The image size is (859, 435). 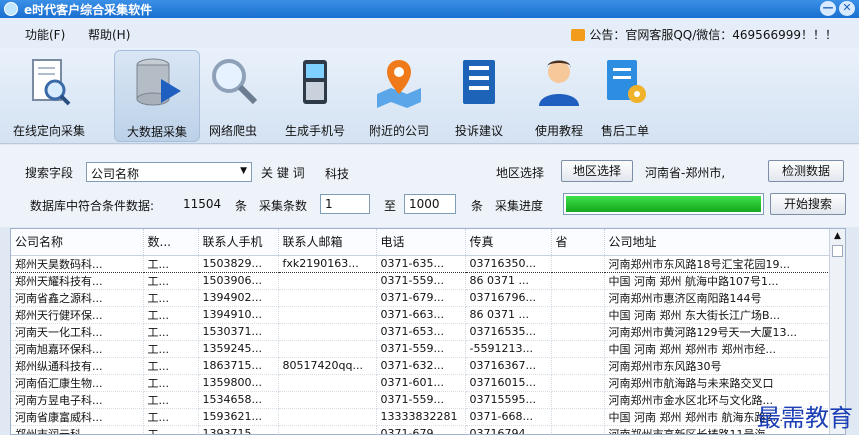 What do you see at coordinates (429, 9) in the screenshot?
I see `title-bar: e时代客户综合采集软件 — ✕` at bounding box center [429, 9].